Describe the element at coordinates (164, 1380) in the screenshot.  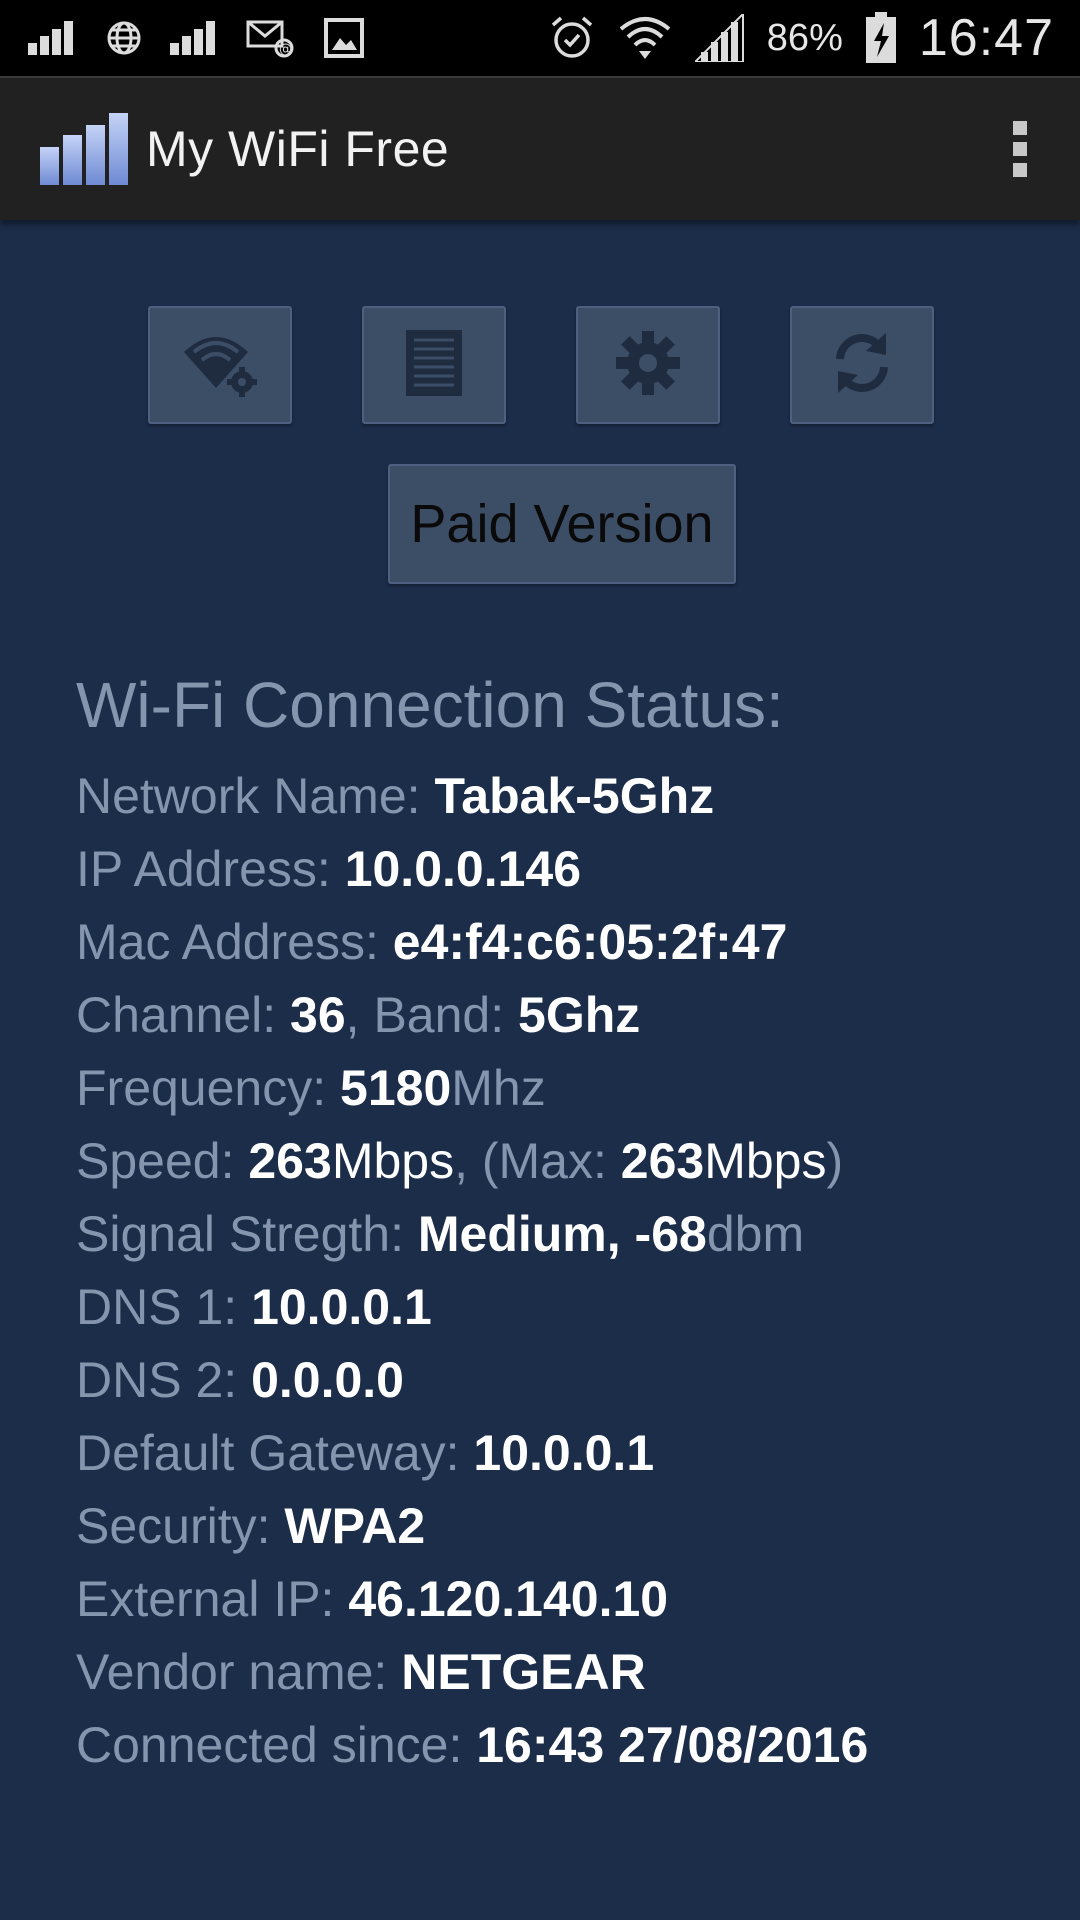
I see `dns2-label: DNS 2:` at that location.